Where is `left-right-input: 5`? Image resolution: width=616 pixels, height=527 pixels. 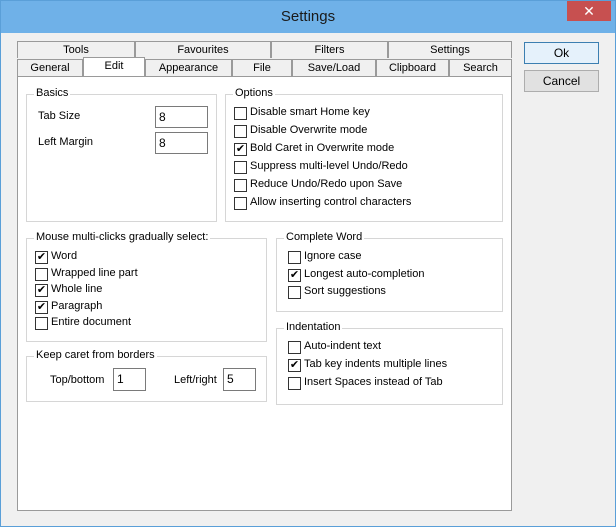
left-right-input: 5 is located at coordinates (239, 379).